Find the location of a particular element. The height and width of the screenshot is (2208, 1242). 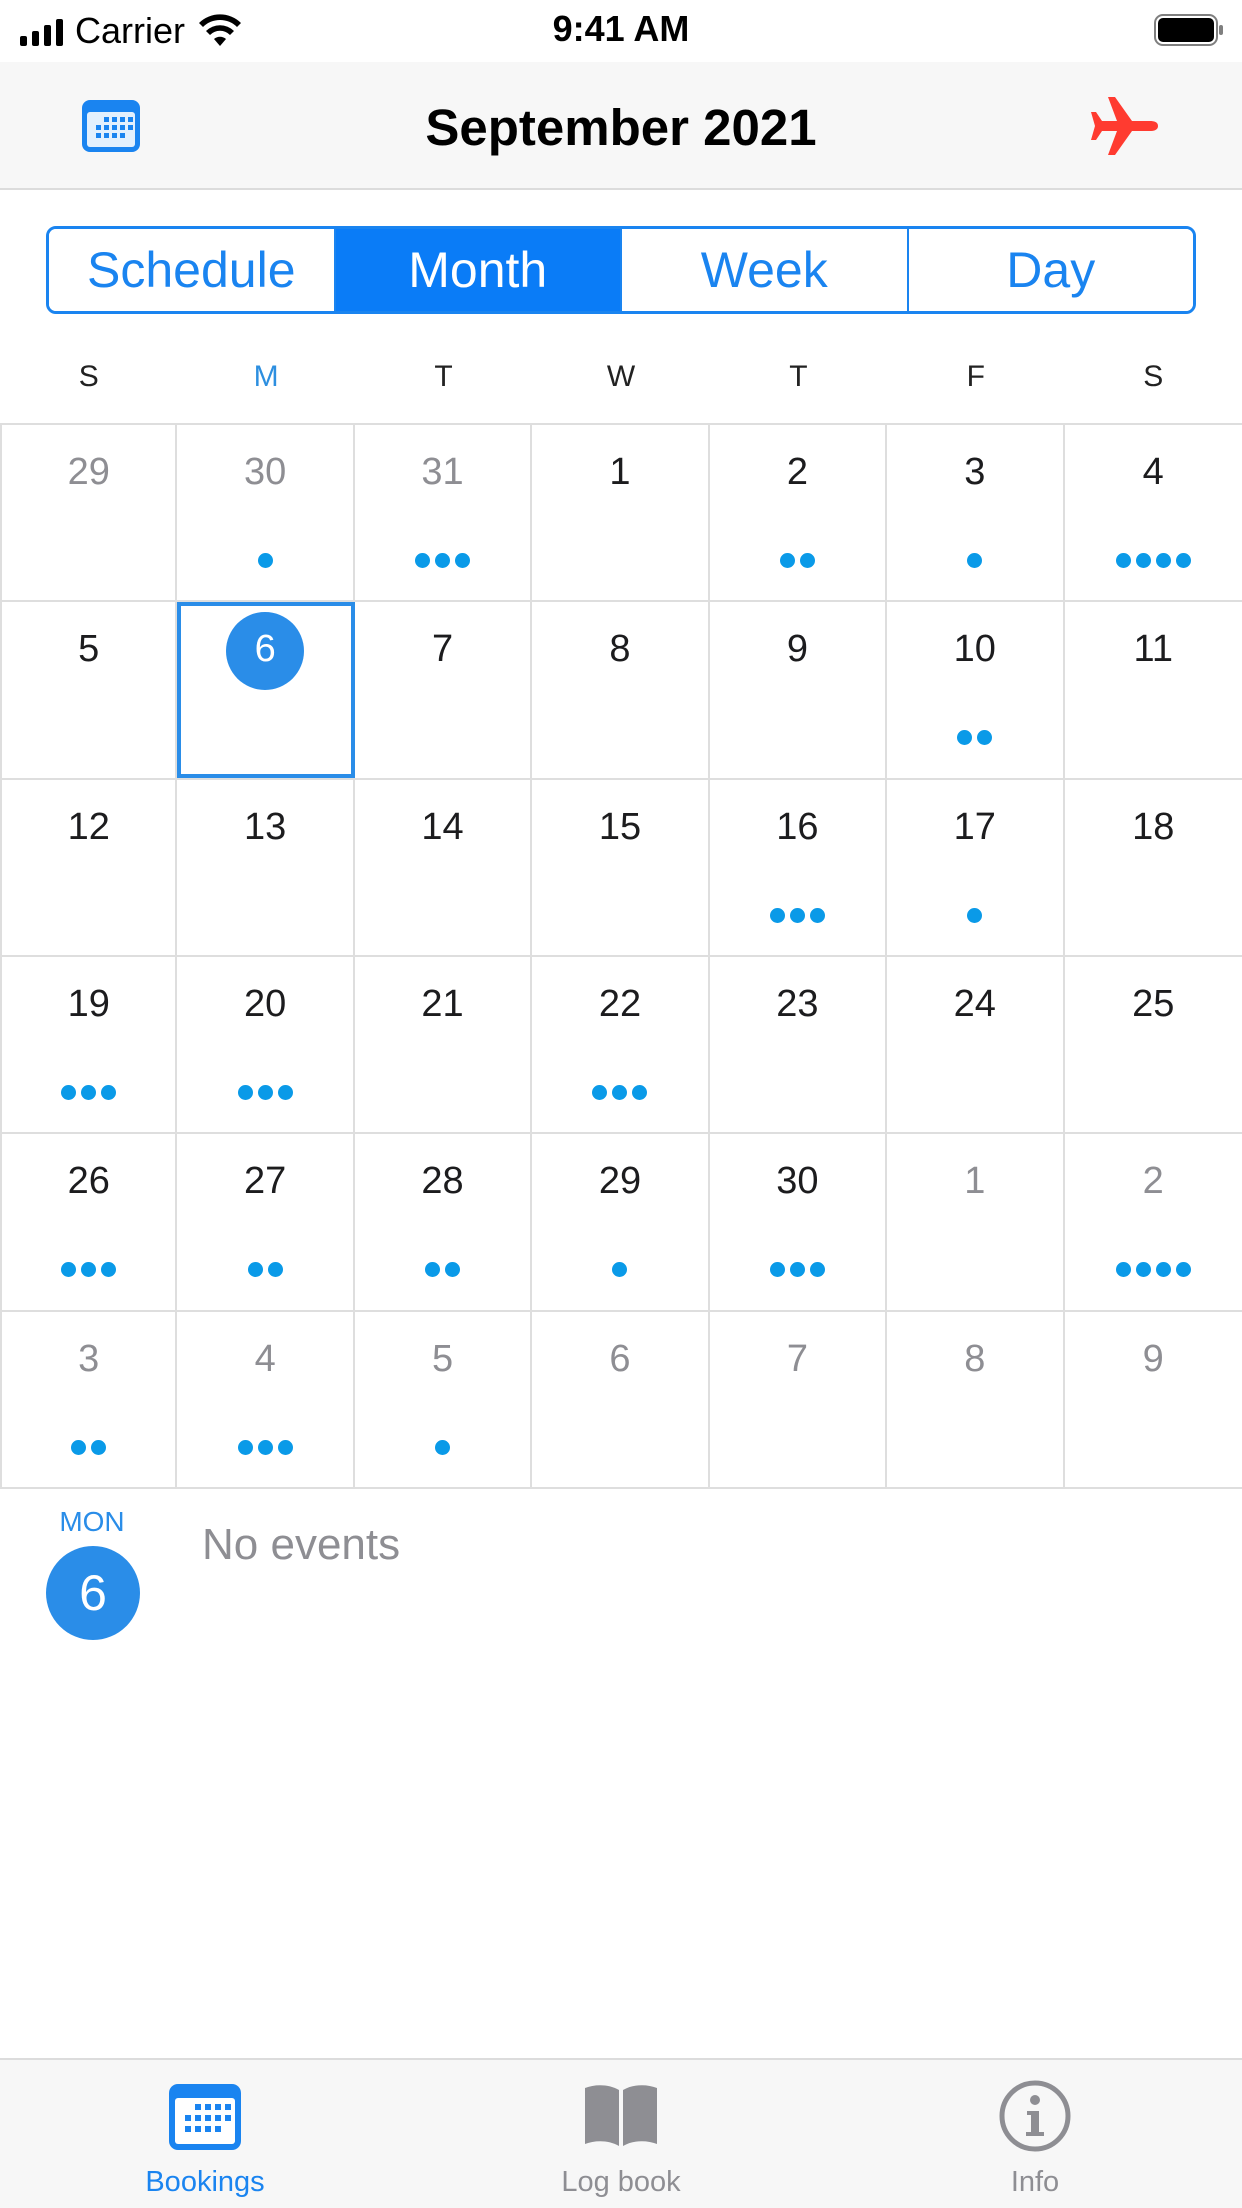

day-number: 22 is located at coordinates (620, 1003).